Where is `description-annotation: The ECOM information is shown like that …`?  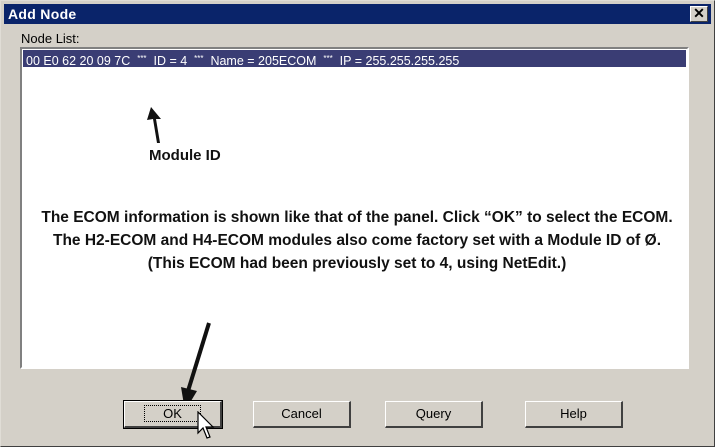 description-annotation: The ECOM information is shown like that … is located at coordinates (357, 240).